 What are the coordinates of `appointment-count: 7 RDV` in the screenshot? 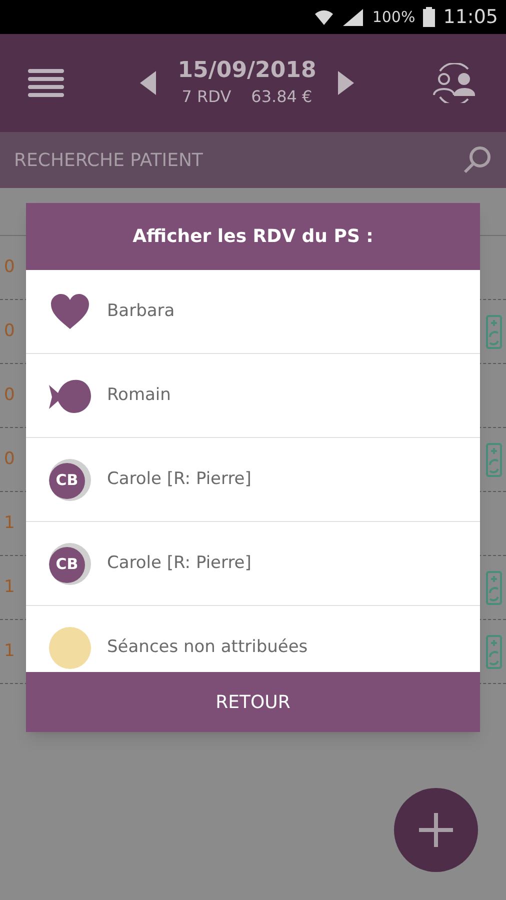 It's located at (207, 97).